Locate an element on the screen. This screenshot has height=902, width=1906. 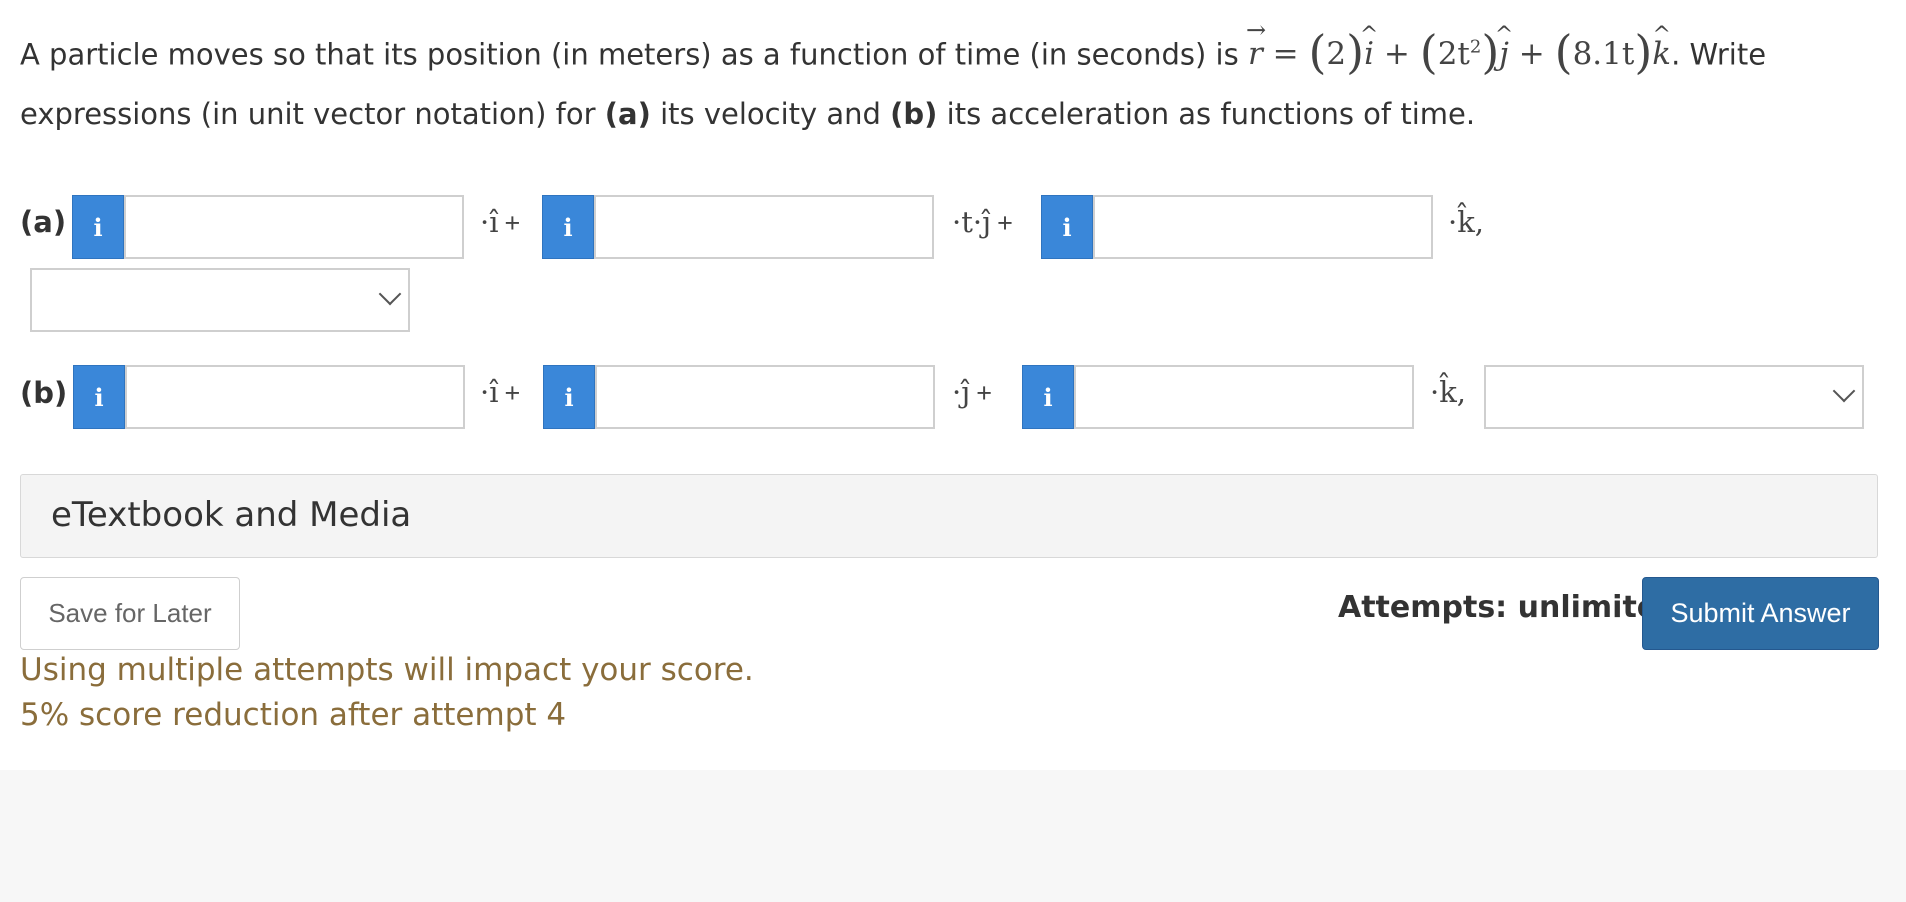
save-for-later-button: Save for Later is located at coordinates (130, 613).